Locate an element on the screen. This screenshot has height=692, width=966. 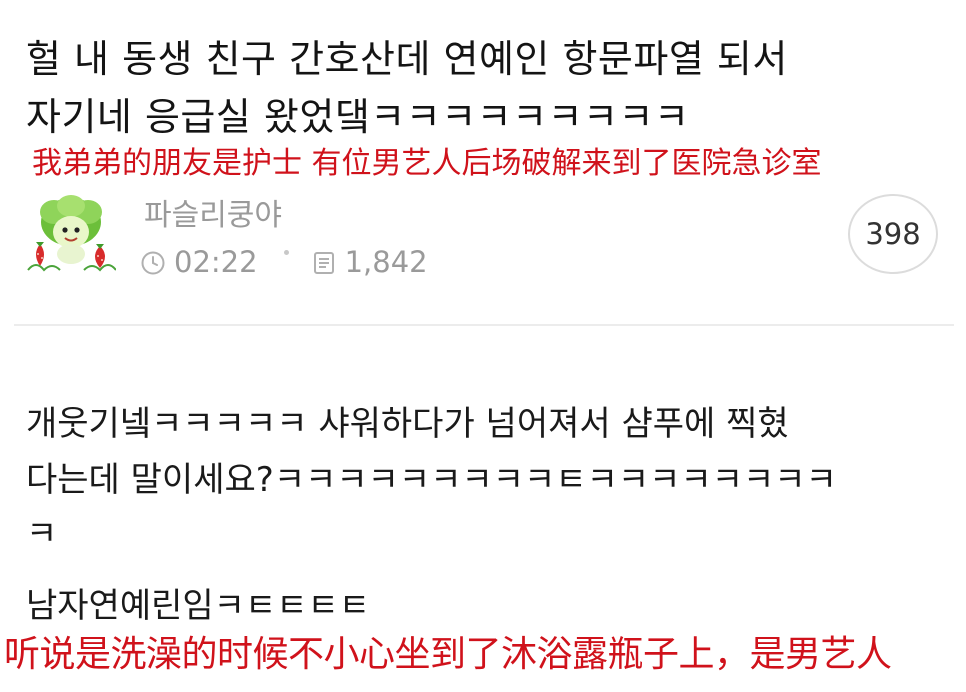
clock-icon is located at coordinates (153, 262).